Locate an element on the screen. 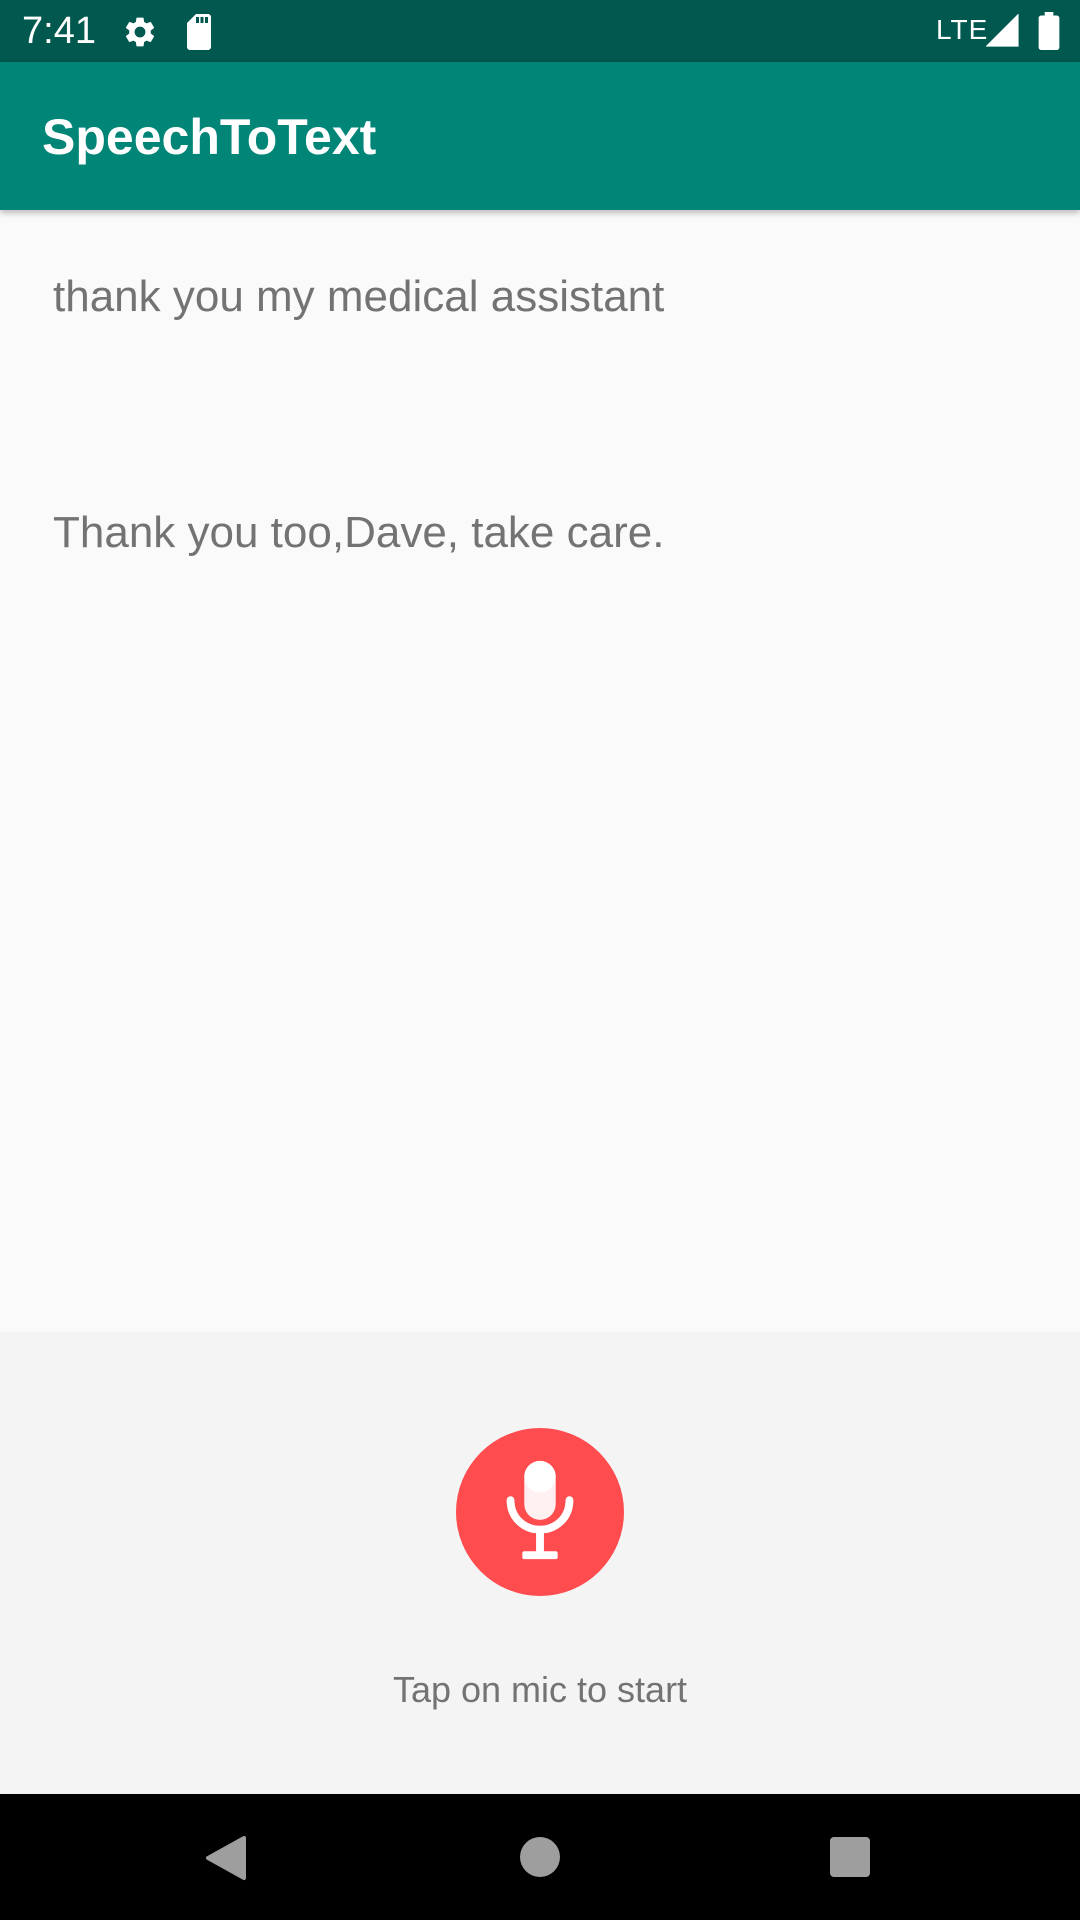 The image size is (1080, 1920). home-icon is located at coordinates (540, 1857).